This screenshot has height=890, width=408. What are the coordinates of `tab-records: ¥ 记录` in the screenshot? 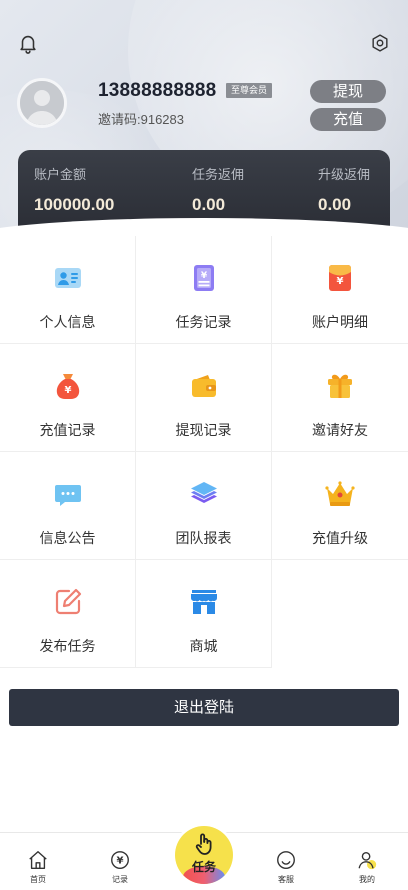 It's located at (120, 867).